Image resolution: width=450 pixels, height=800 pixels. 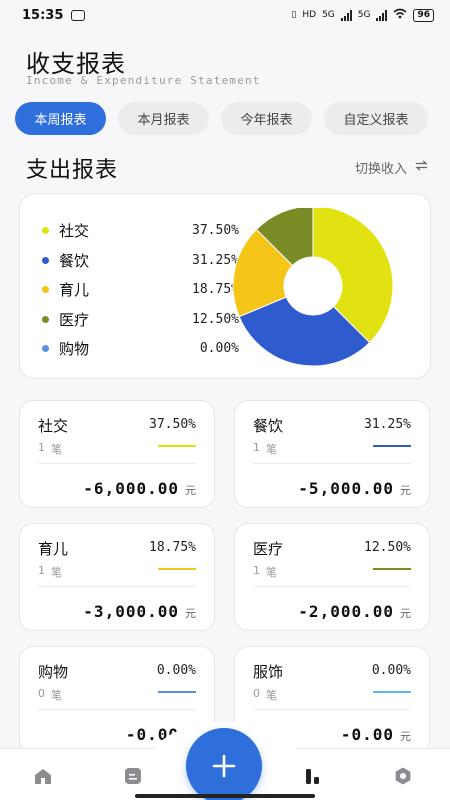 What do you see at coordinates (140, 349) in the screenshot?
I see `legend-item: 购物 0.00%` at bounding box center [140, 349].